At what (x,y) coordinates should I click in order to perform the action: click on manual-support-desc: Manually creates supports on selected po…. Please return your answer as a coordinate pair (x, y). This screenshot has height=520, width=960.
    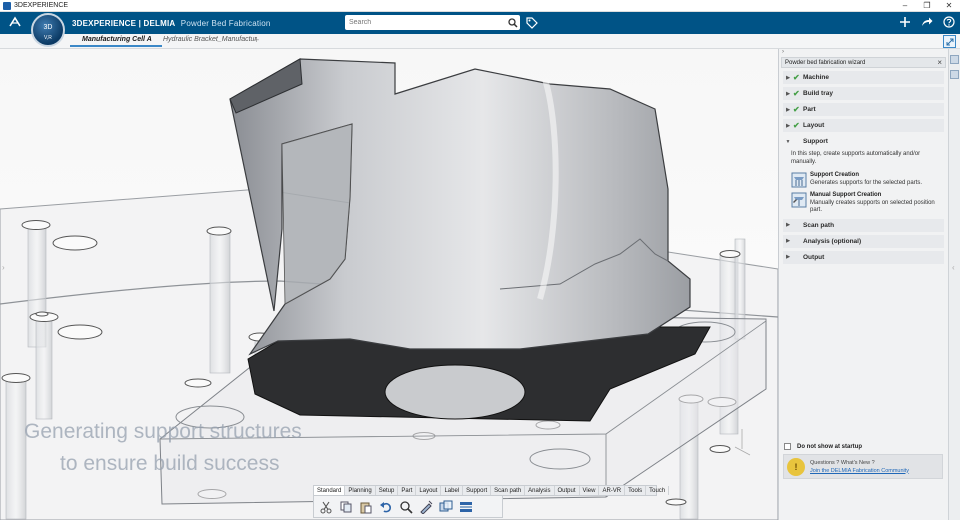
    Looking at the image, I should click on (872, 206).